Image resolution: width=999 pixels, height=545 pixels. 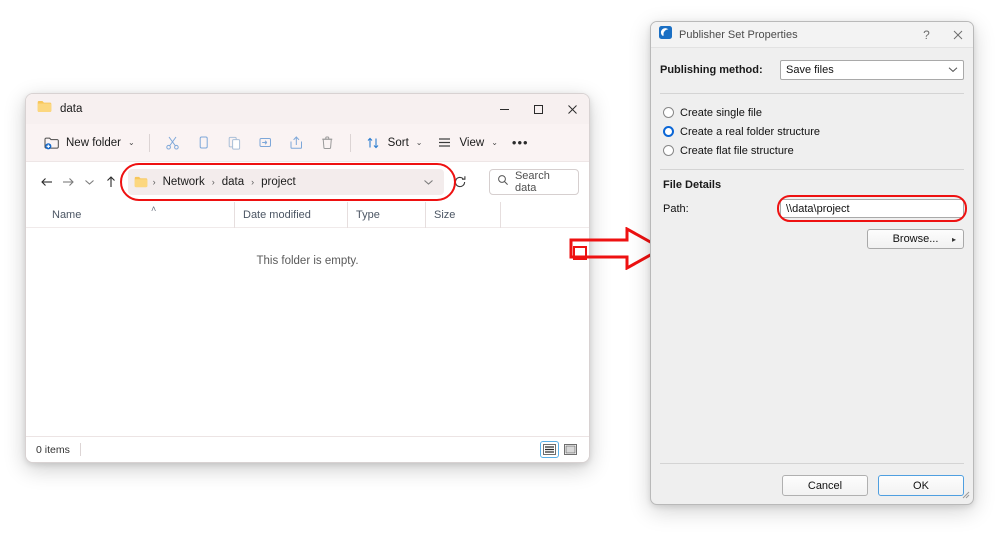 I want to click on breadcrumb-item-project: project, so click(x=278, y=182).